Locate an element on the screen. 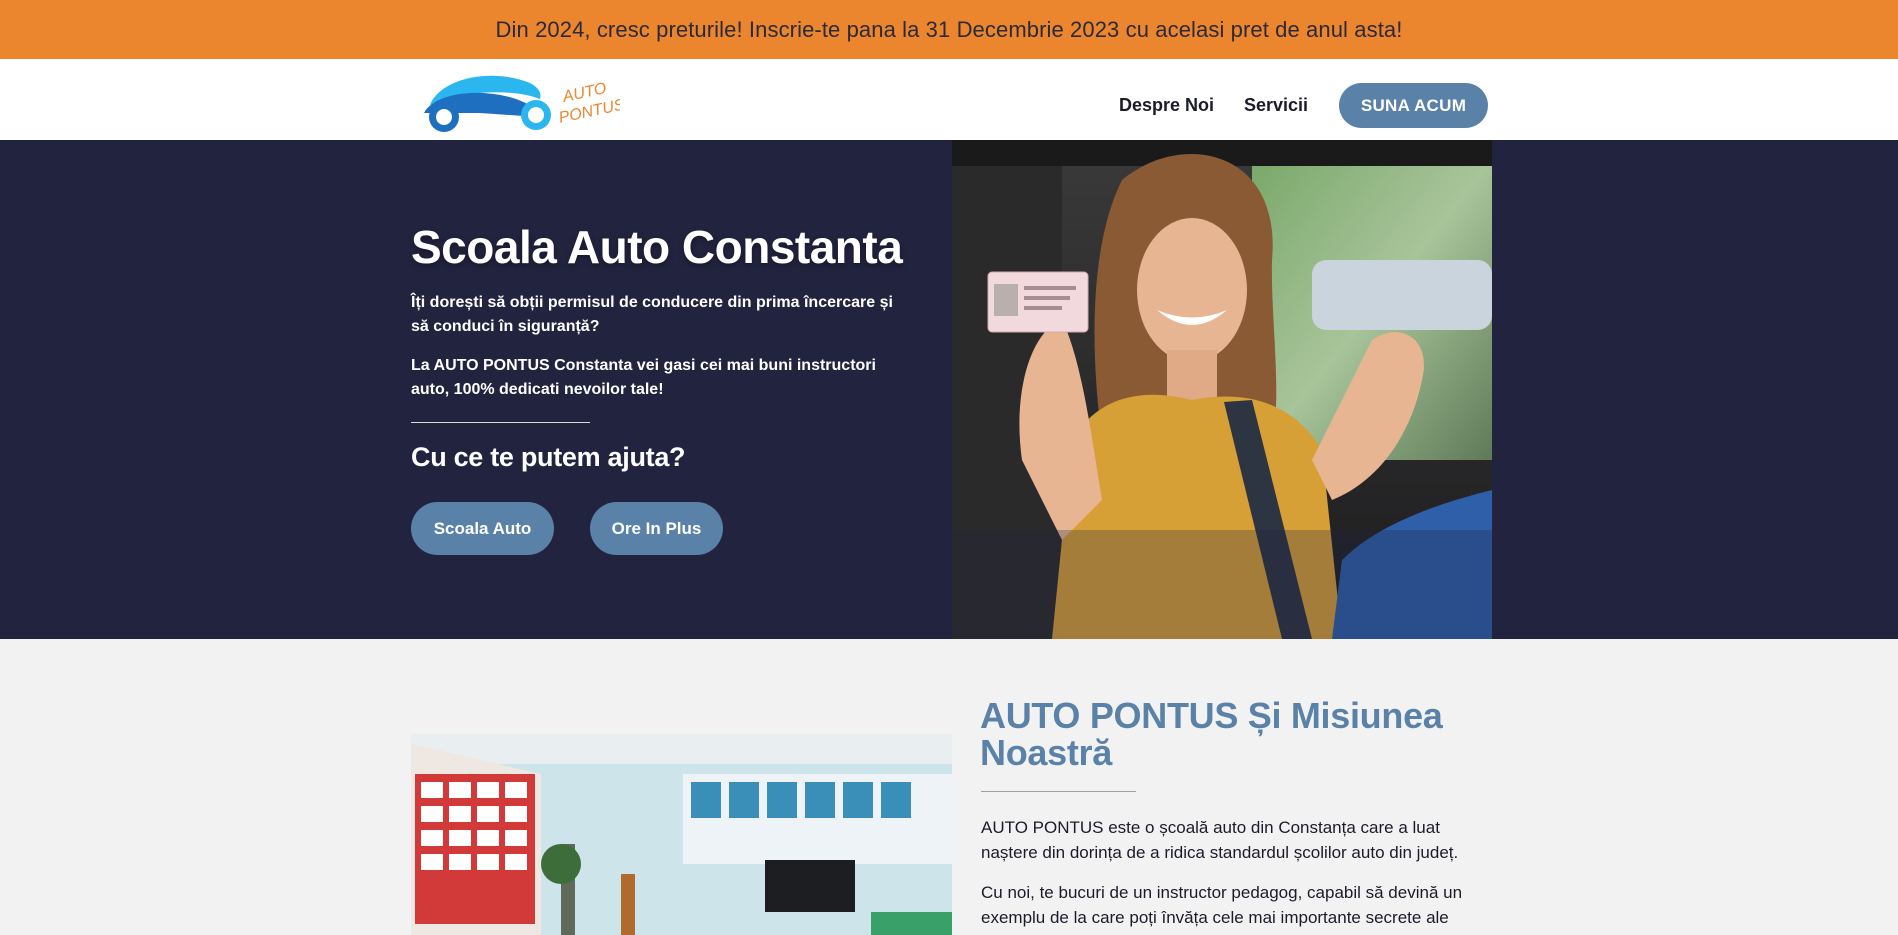 The image size is (1898, 935). hero-title: Scoala Auto Constanta is located at coordinates (657, 247).